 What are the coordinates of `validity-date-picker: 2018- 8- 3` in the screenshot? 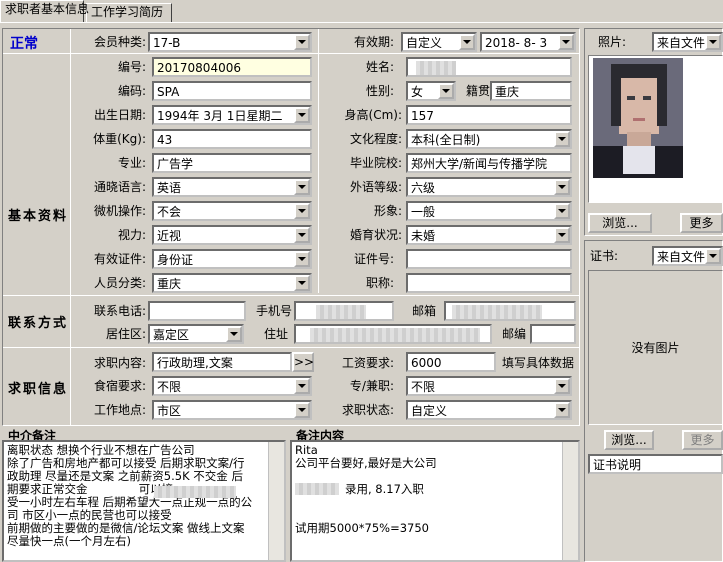 It's located at (528, 42).